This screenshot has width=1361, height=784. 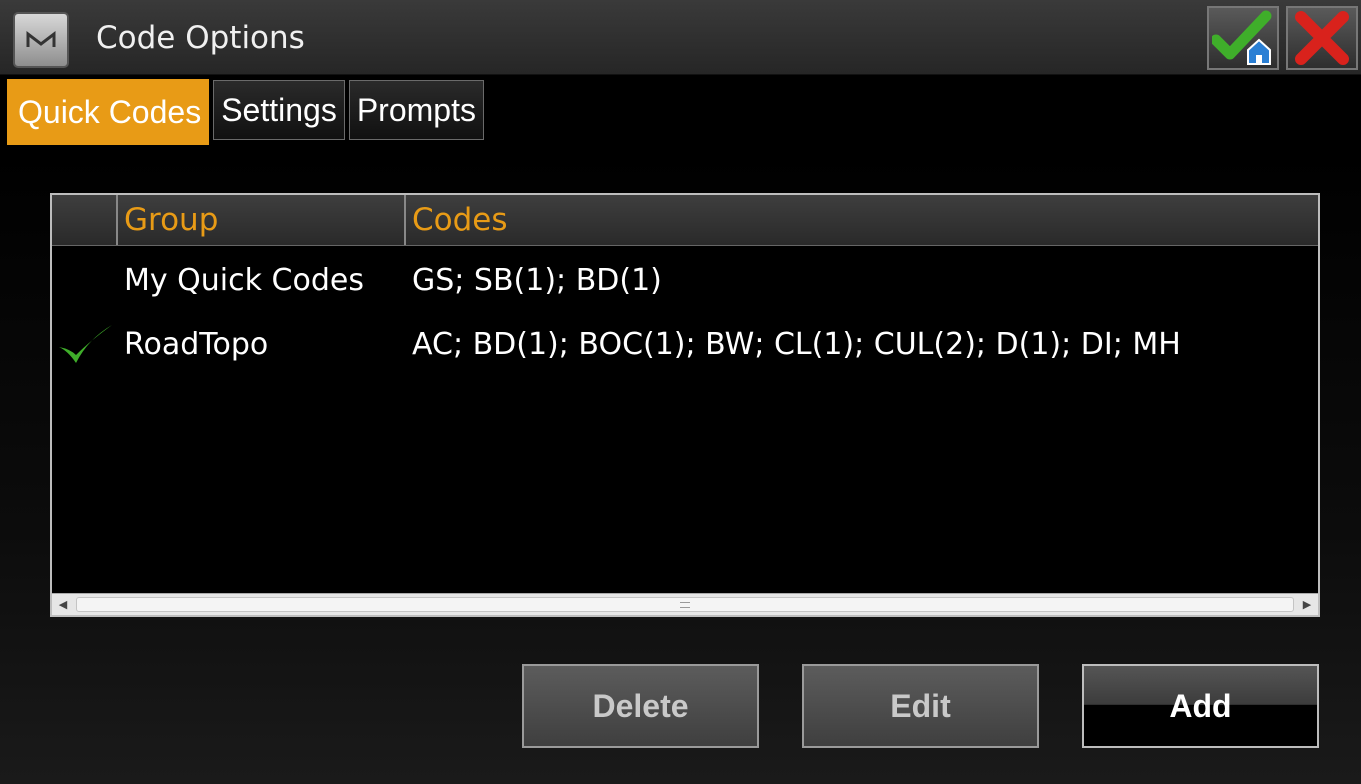 I want to click on horizontal-scrollbar: ◀ ▶, so click(x=685, y=604).